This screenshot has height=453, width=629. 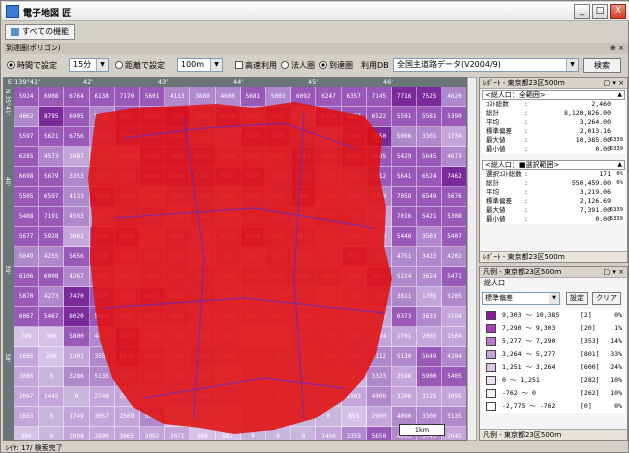 What do you see at coordinates (486, 65) in the screenshot?
I see `database-select: 全国主道路データ(V2004/9) ▼` at bounding box center [486, 65].